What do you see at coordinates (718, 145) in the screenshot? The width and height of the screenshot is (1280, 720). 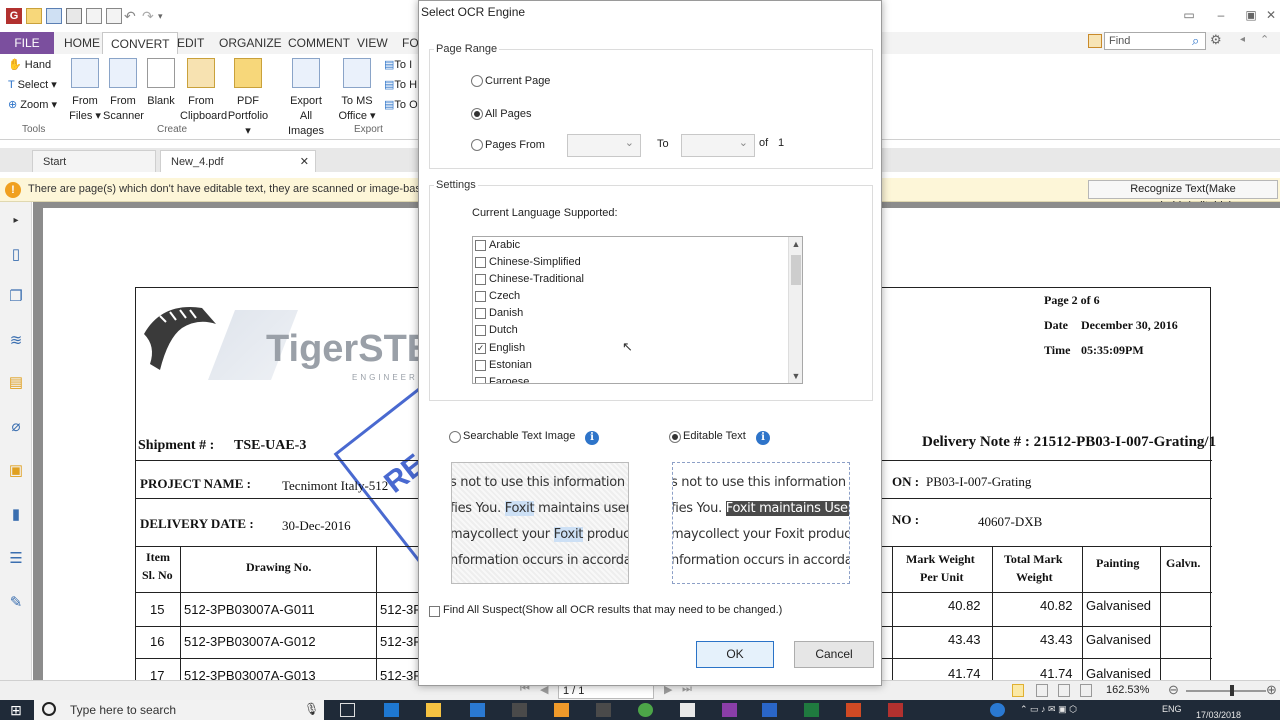 I see `pages-to-select` at bounding box center [718, 145].